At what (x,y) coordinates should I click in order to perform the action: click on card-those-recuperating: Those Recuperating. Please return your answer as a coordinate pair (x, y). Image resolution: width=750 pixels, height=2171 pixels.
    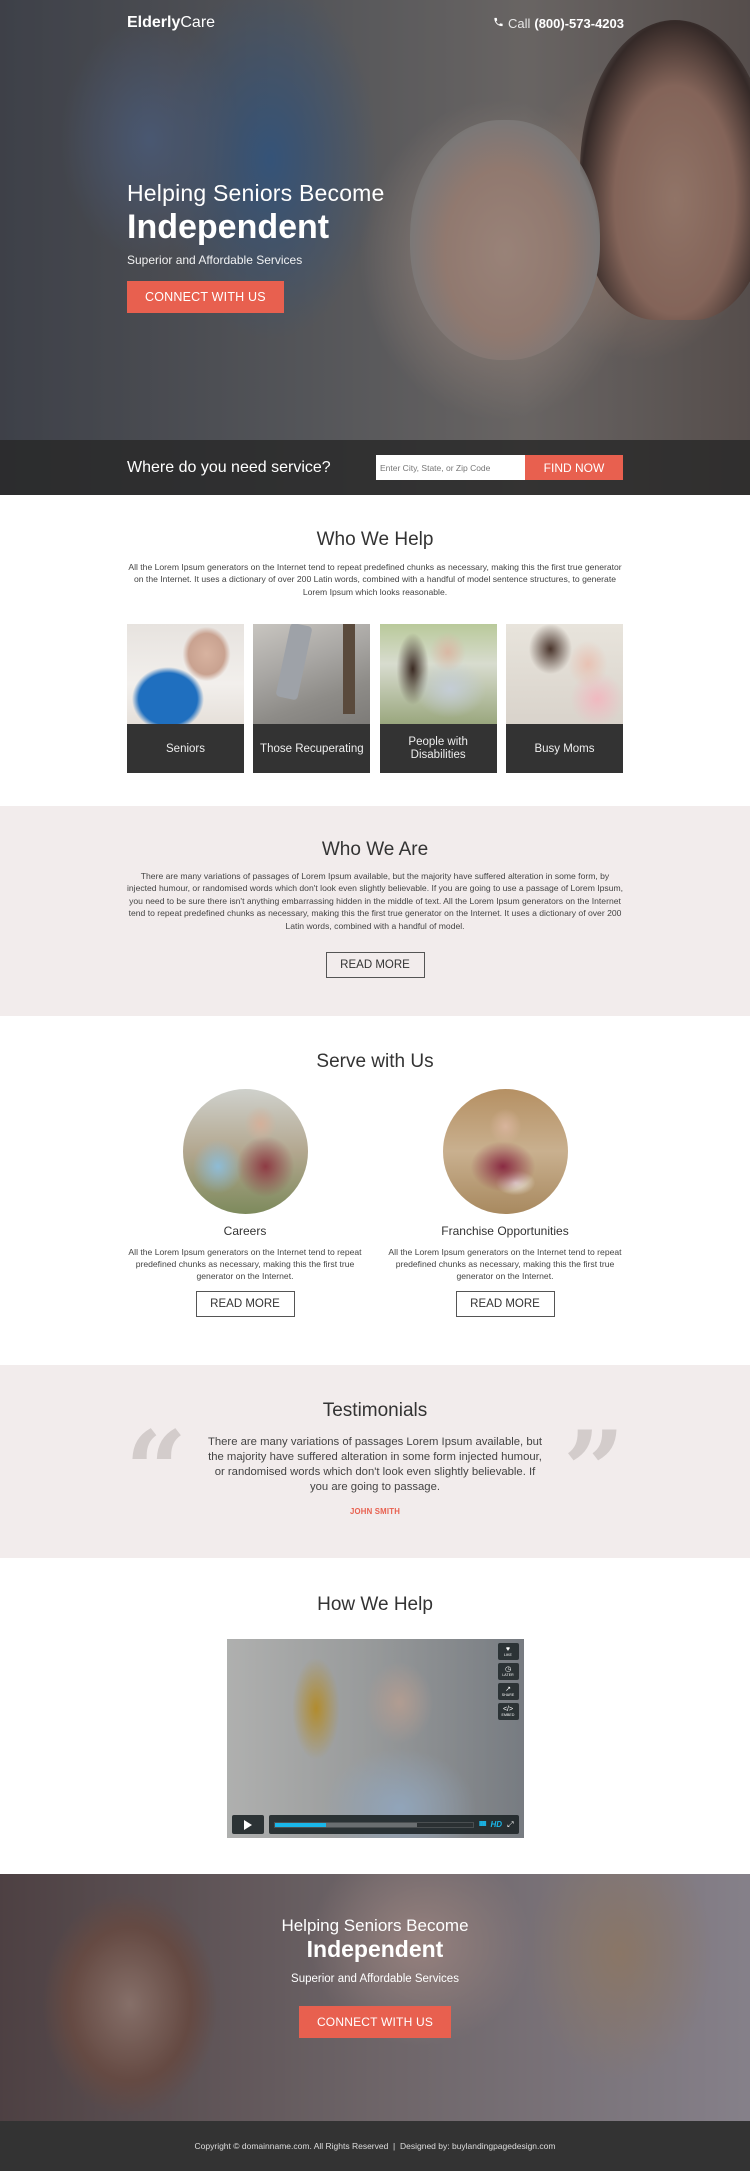
    Looking at the image, I should click on (312, 699).